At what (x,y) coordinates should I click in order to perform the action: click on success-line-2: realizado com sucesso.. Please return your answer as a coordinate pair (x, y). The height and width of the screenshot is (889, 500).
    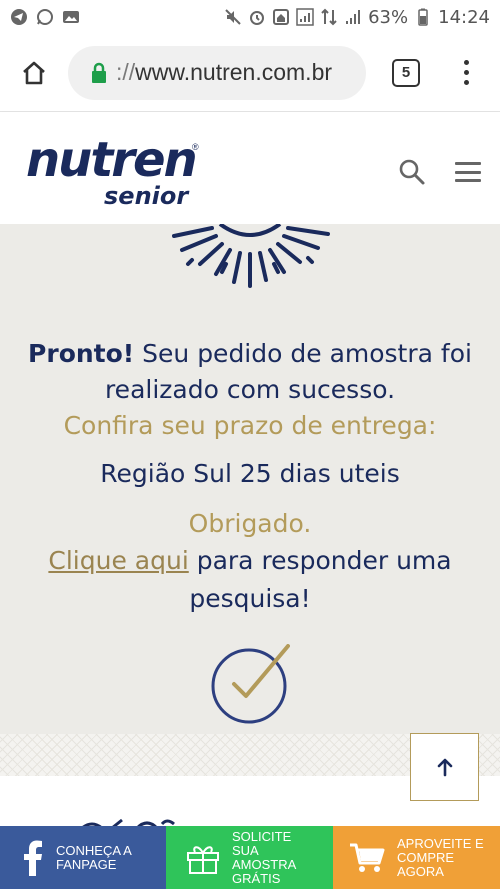
    Looking at the image, I should click on (250, 389).